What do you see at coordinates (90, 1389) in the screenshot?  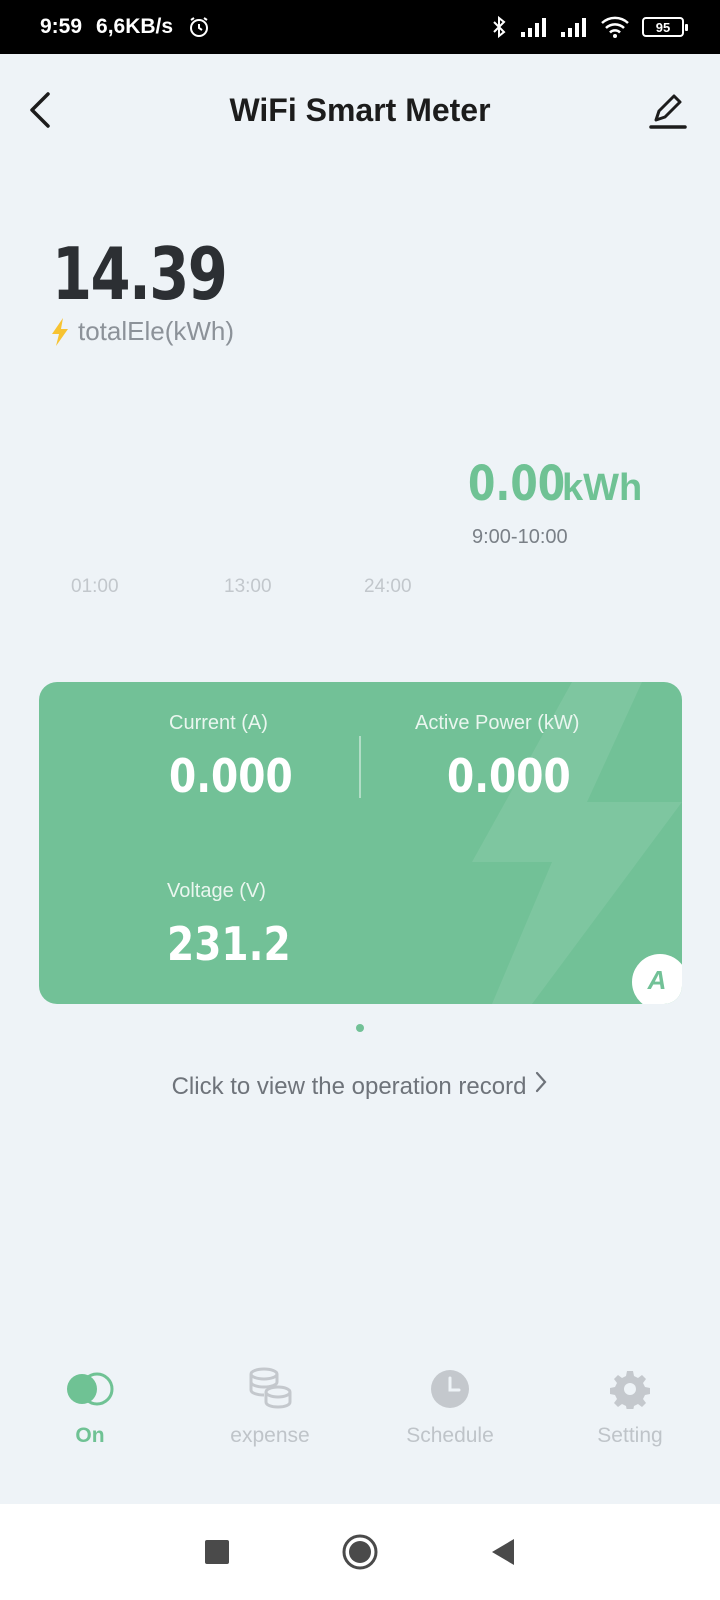 I see `toggle-icon` at bounding box center [90, 1389].